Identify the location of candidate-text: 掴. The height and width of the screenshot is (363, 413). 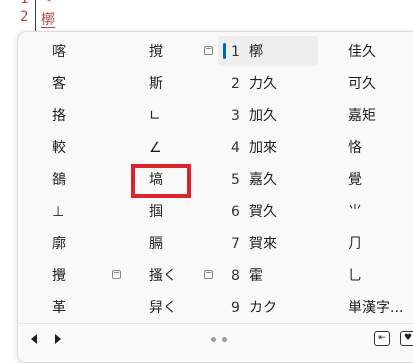
(156, 212).